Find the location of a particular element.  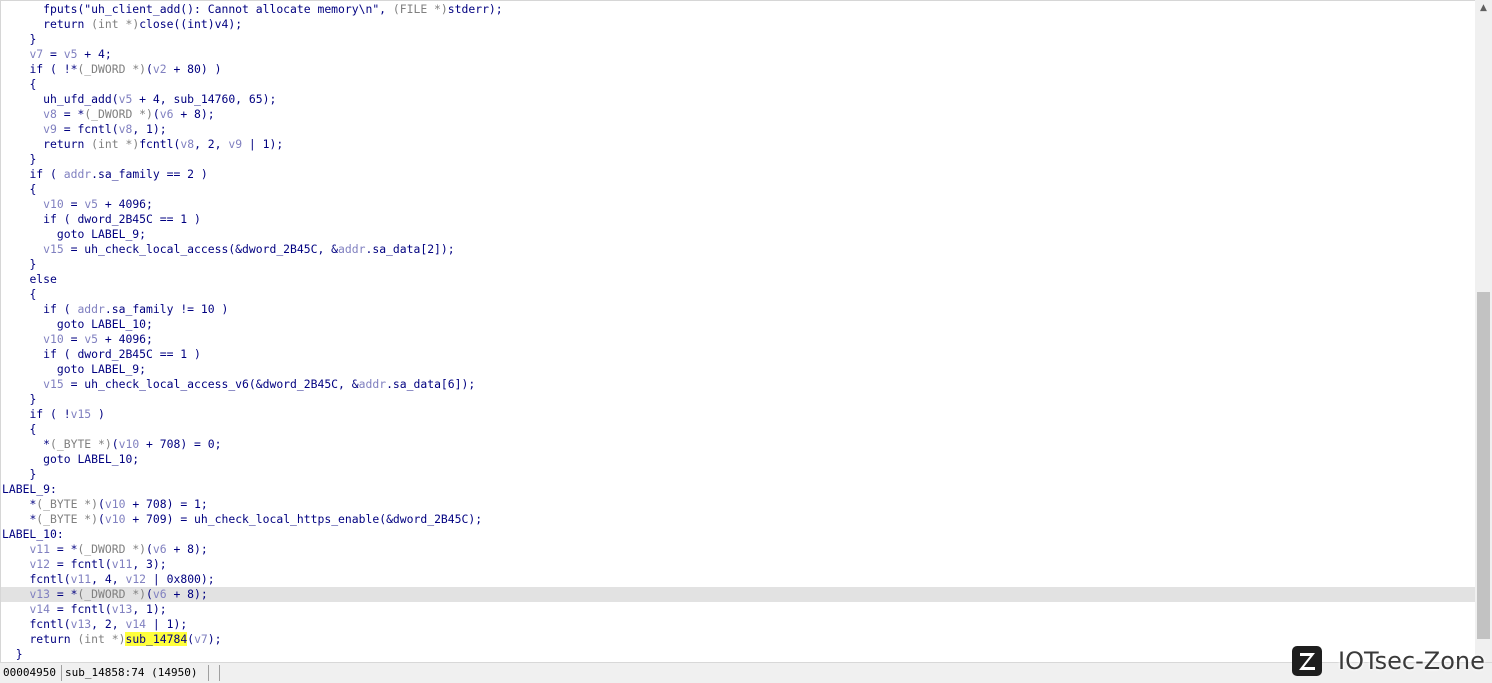

code-line: v12 = fcntl(v11, 3); is located at coordinates (738, 564).